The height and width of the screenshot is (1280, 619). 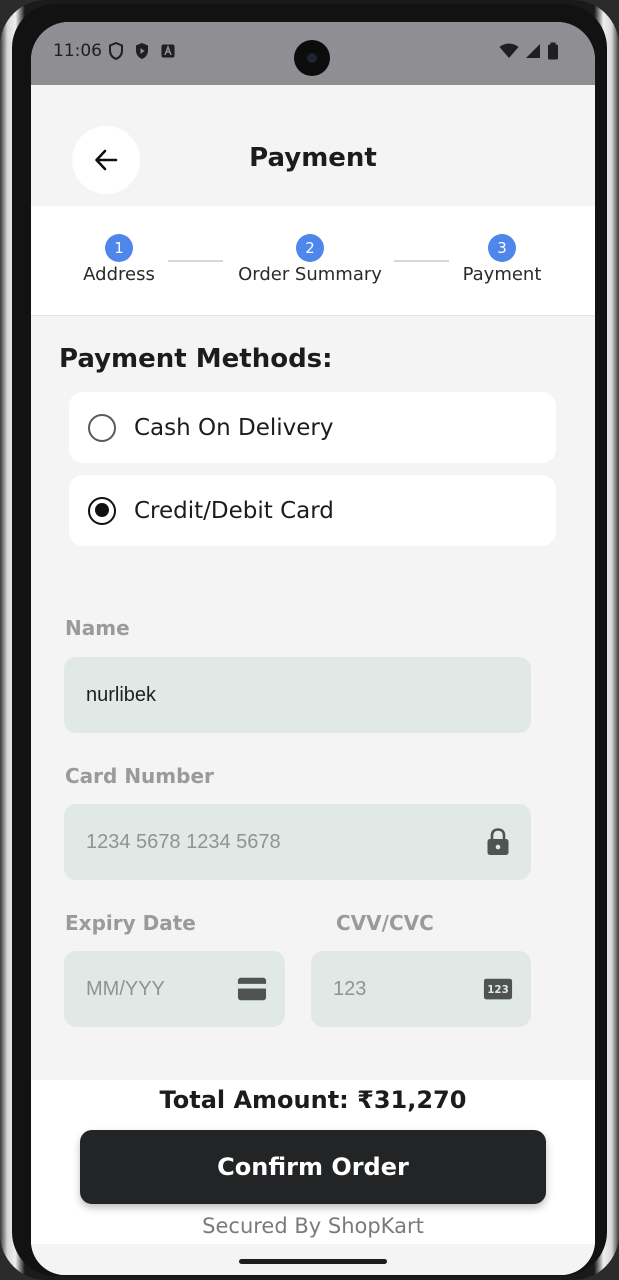 I want to click on radio-button, so click(x=102, y=427).